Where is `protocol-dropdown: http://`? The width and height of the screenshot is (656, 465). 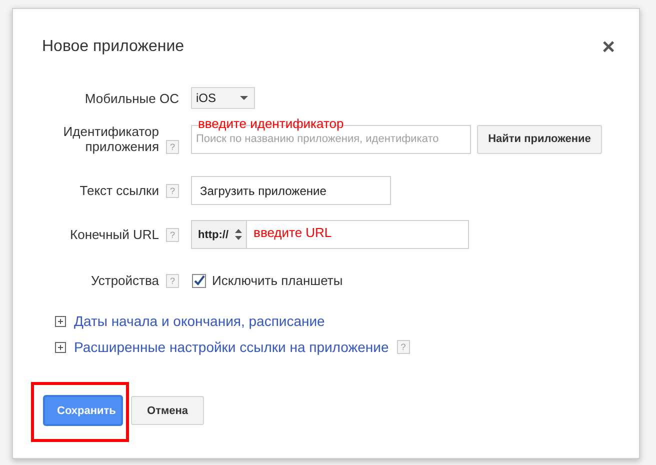 protocol-dropdown: http:// is located at coordinates (218, 234).